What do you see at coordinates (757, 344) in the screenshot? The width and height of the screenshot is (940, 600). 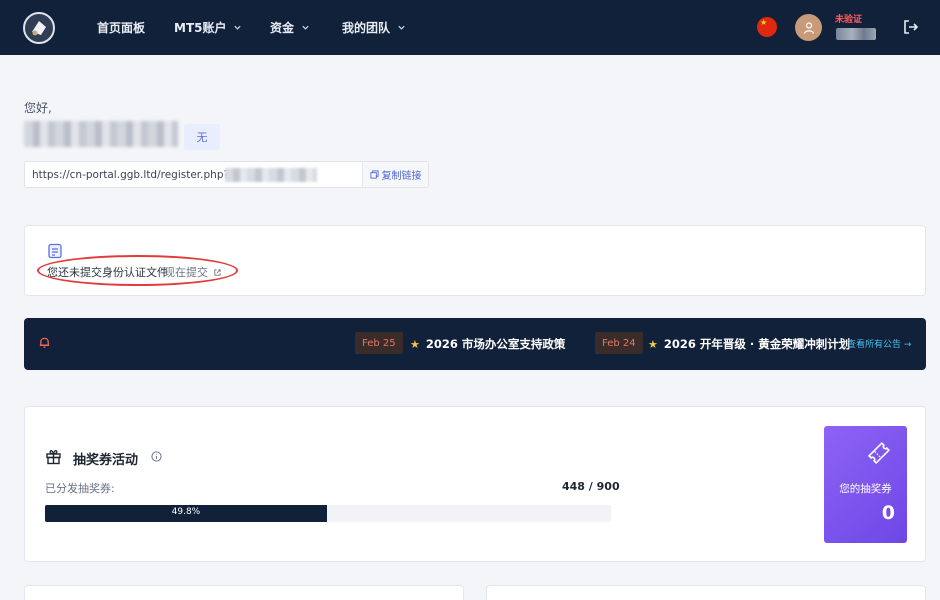 I see `announcement-title: 2026 开年晋级 · 黄金荣耀冲刺计划` at bounding box center [757, 344].